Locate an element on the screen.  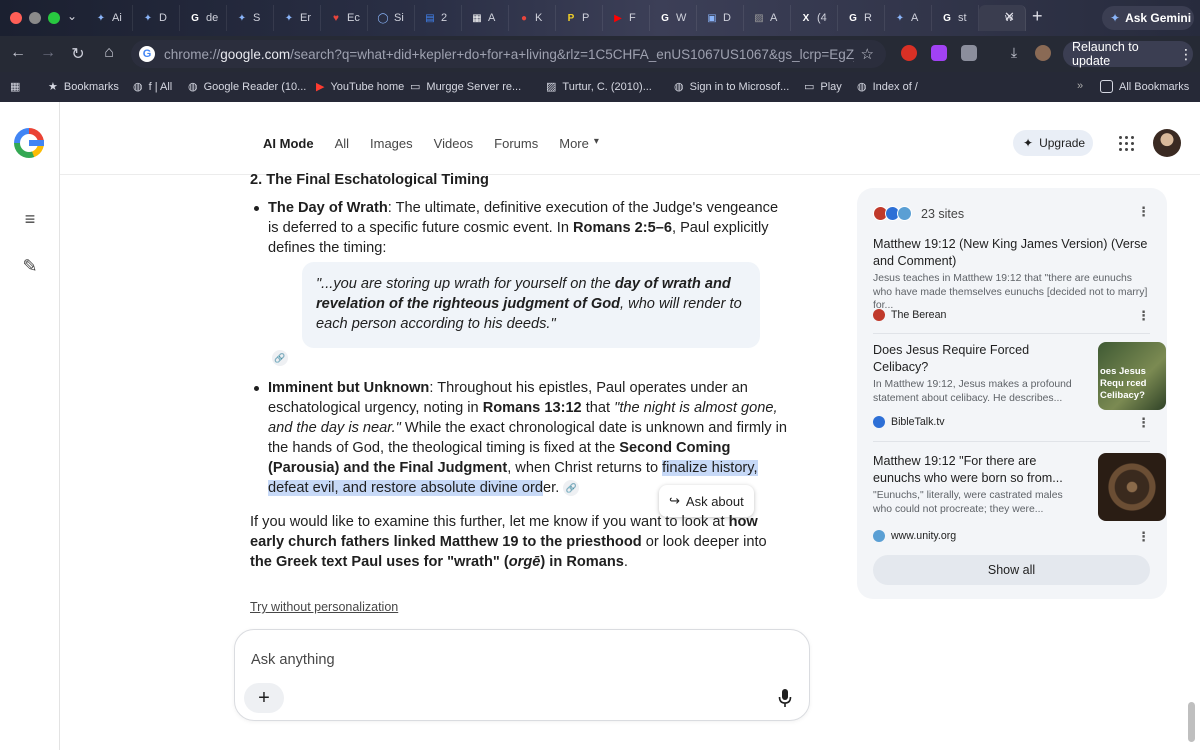
browser-tab: PP is located at coordinates (579, 18).